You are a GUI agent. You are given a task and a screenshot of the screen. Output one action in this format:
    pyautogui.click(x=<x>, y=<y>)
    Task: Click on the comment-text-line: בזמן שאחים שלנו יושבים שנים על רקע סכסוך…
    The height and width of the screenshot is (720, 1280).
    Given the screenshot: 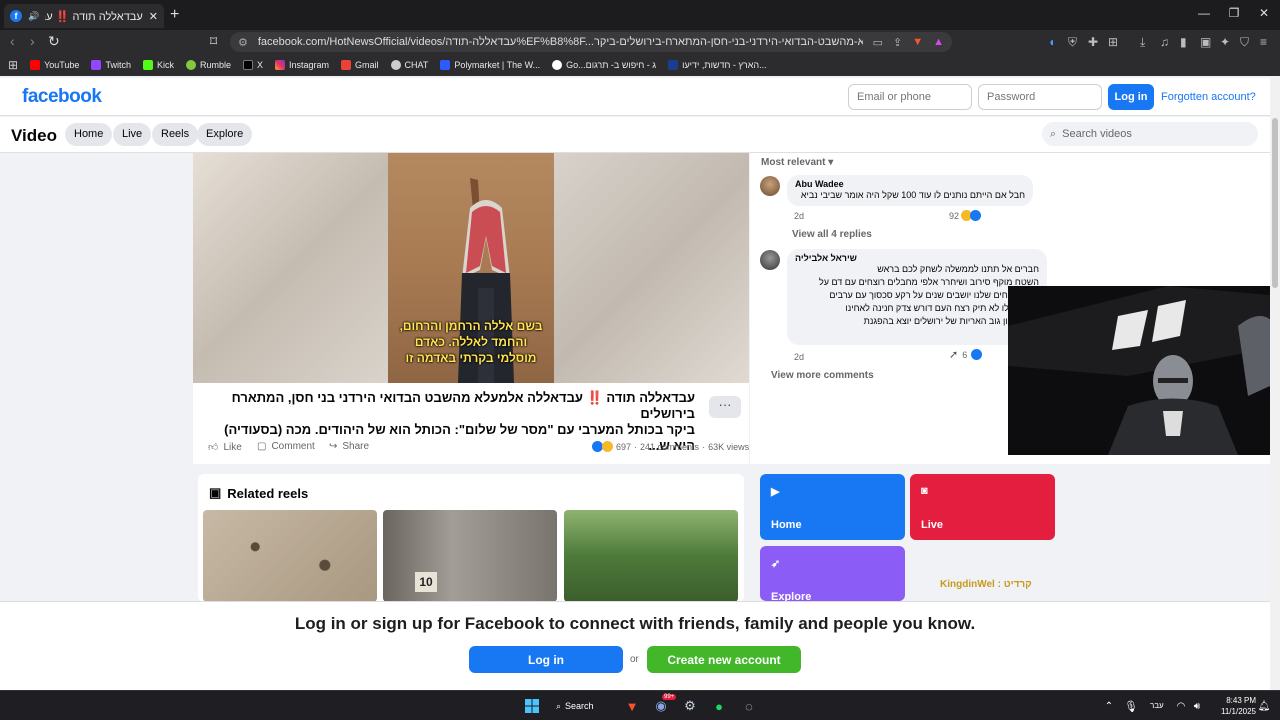 What is the action you would take?
    pyautogui.click(x=934, y=295)
    